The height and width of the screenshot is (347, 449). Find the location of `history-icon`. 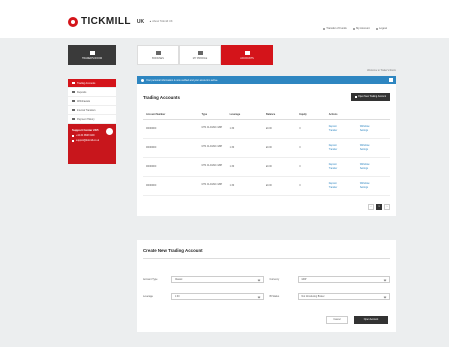

history-icon is located at coordinates (73, 119).